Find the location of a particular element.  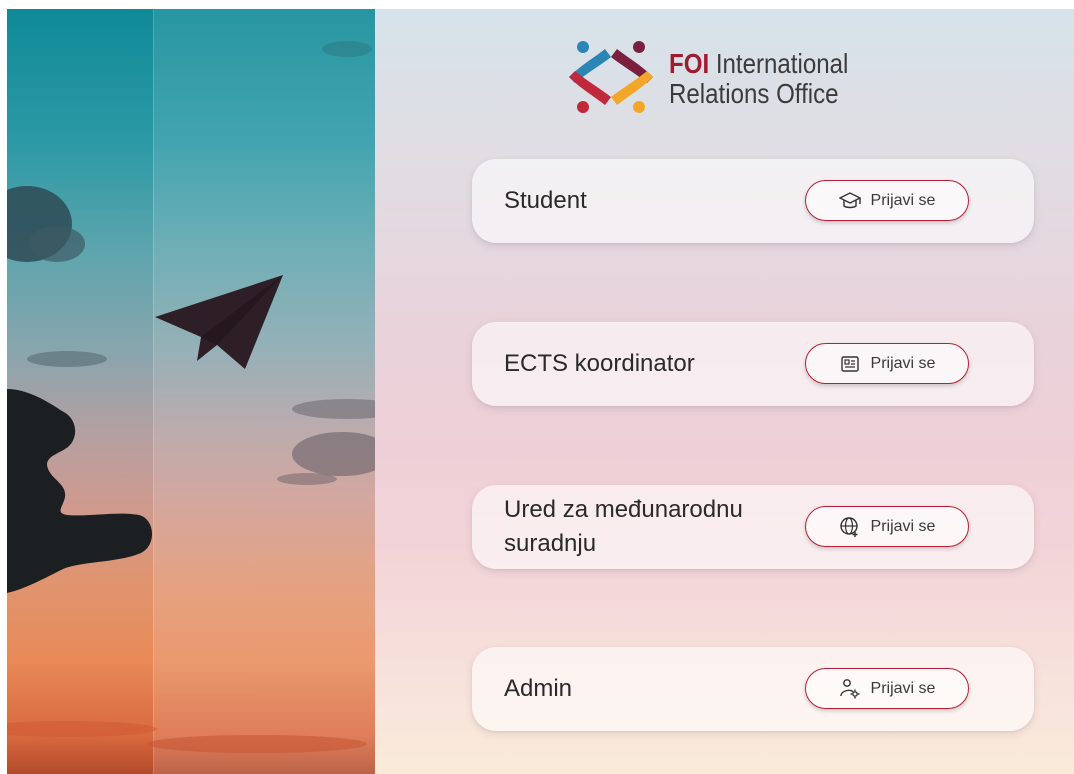

globe-add-icon is located at coordinates (850, 527).